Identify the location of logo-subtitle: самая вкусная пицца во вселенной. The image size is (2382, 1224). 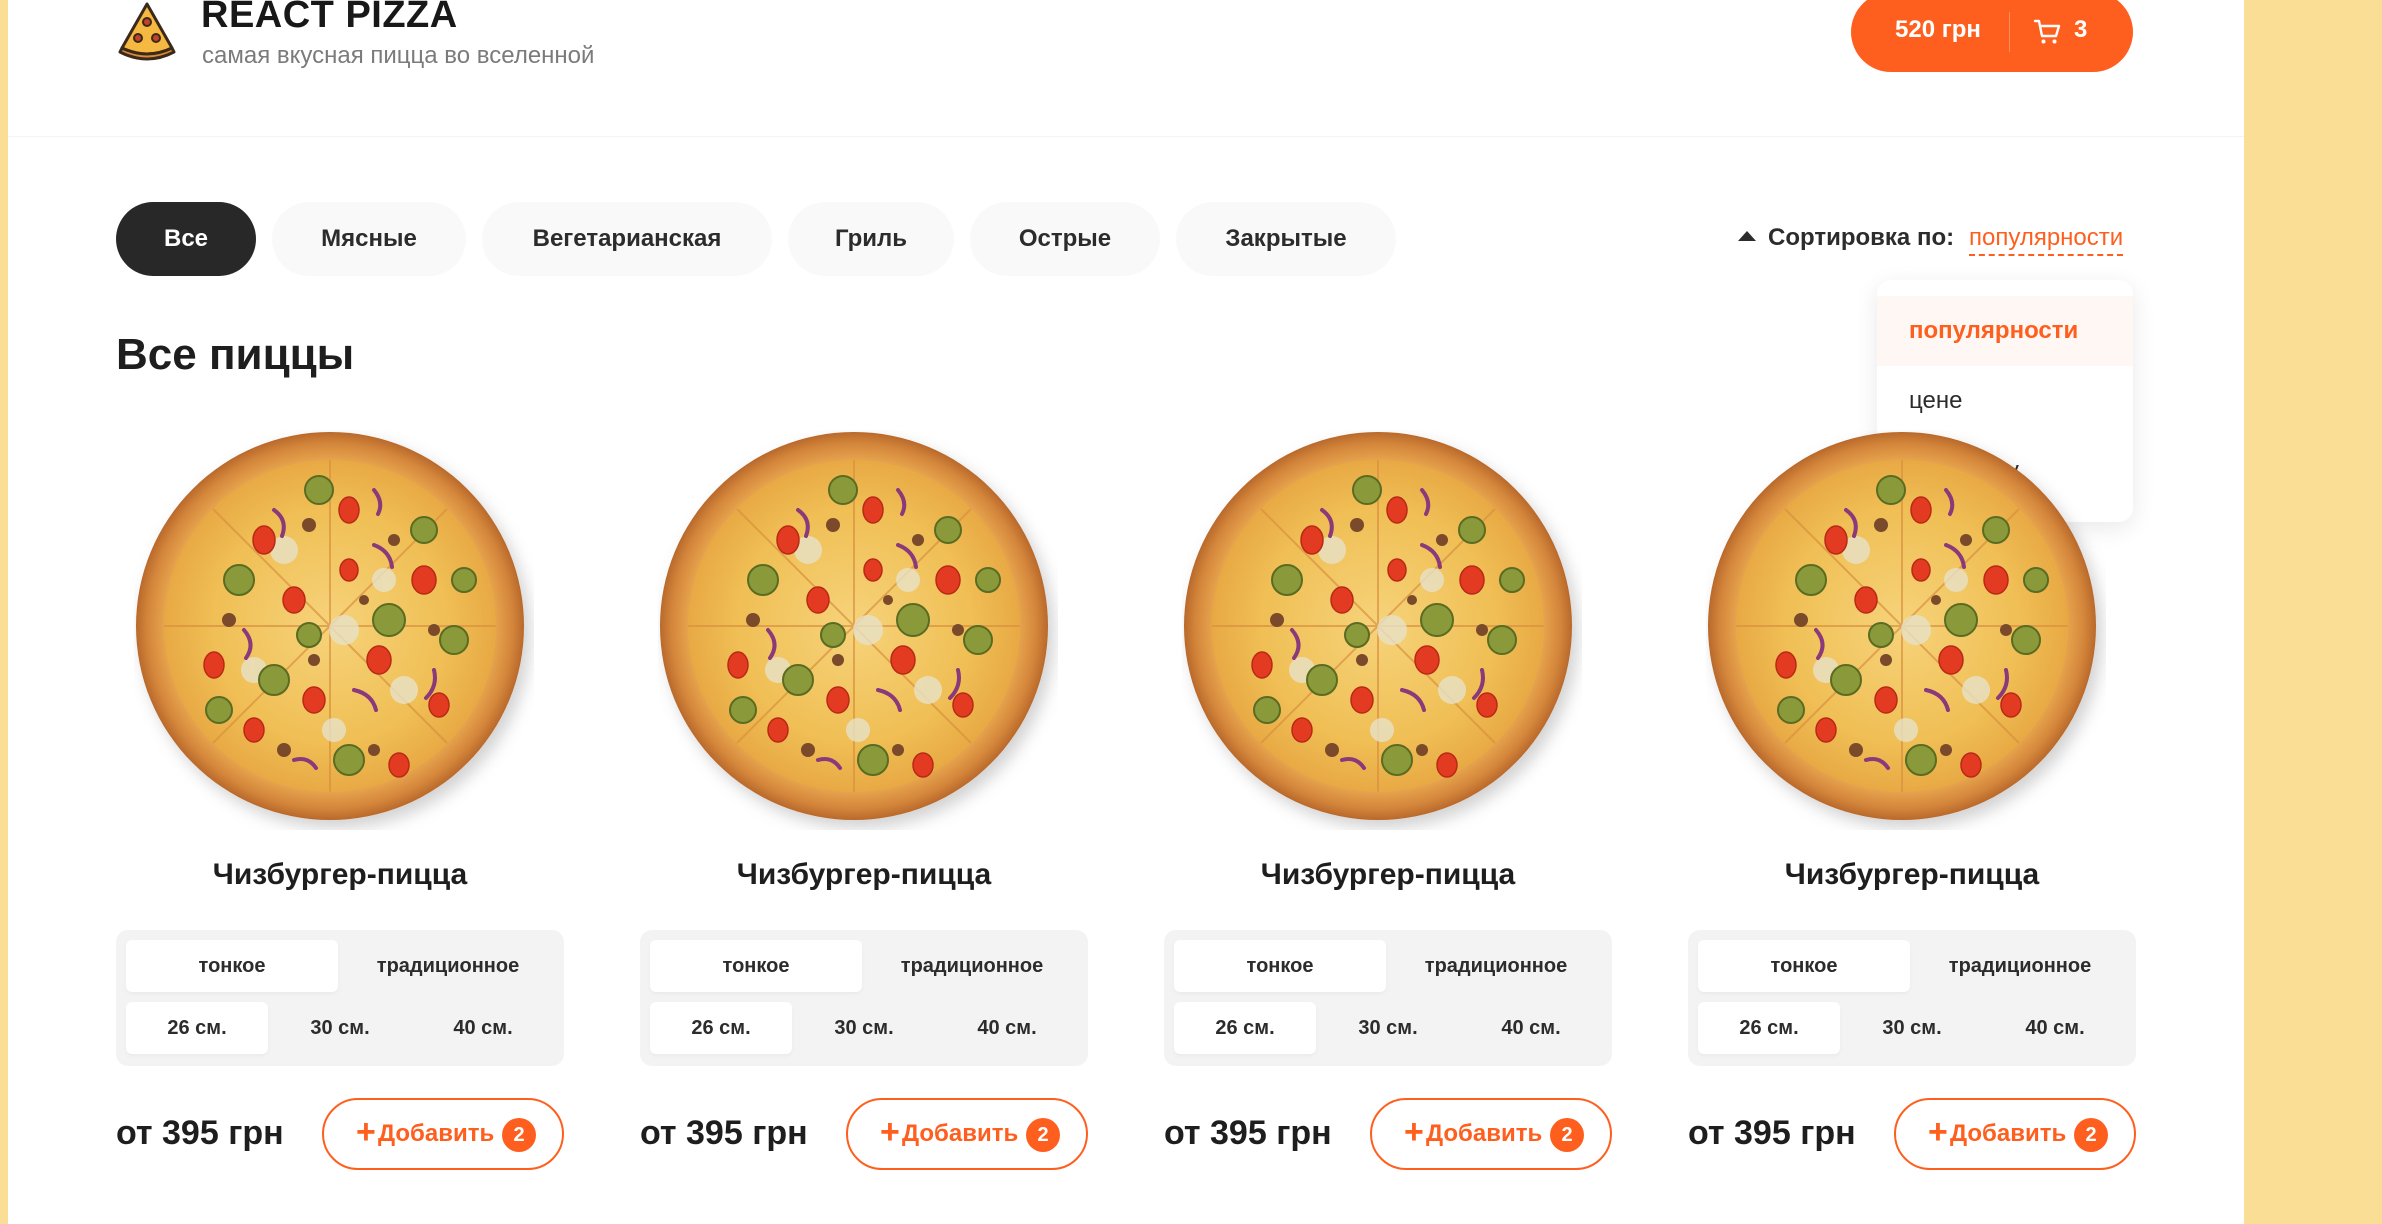
(398, 55).